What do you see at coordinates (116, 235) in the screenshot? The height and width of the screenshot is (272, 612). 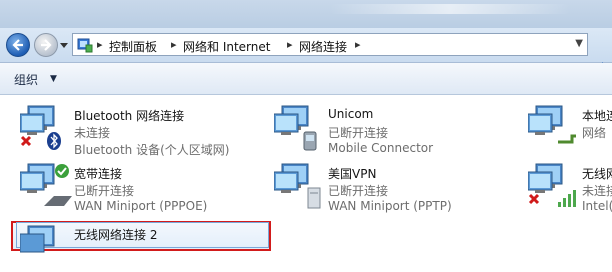 I see `connection-name: 无线网络连接 2` at bounding box center [116, 235].